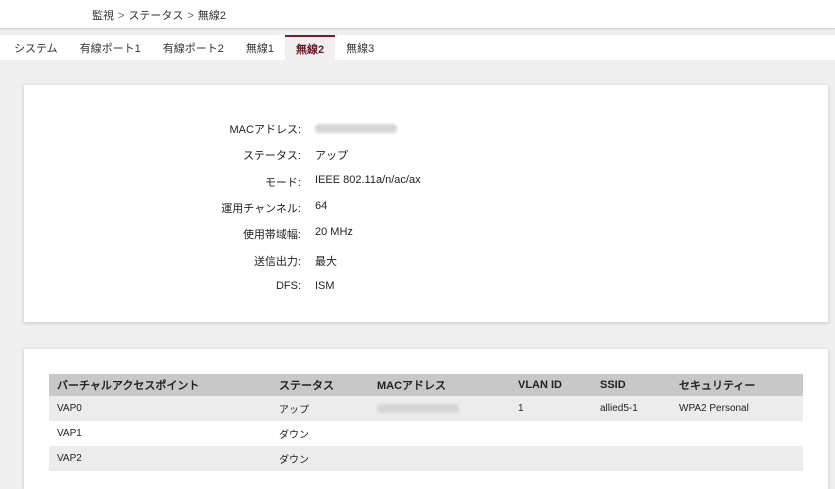  Describe the element at coordinates (334, 232) in the screenshot. I see `bandwidth-value: 20 MHz` at that location.